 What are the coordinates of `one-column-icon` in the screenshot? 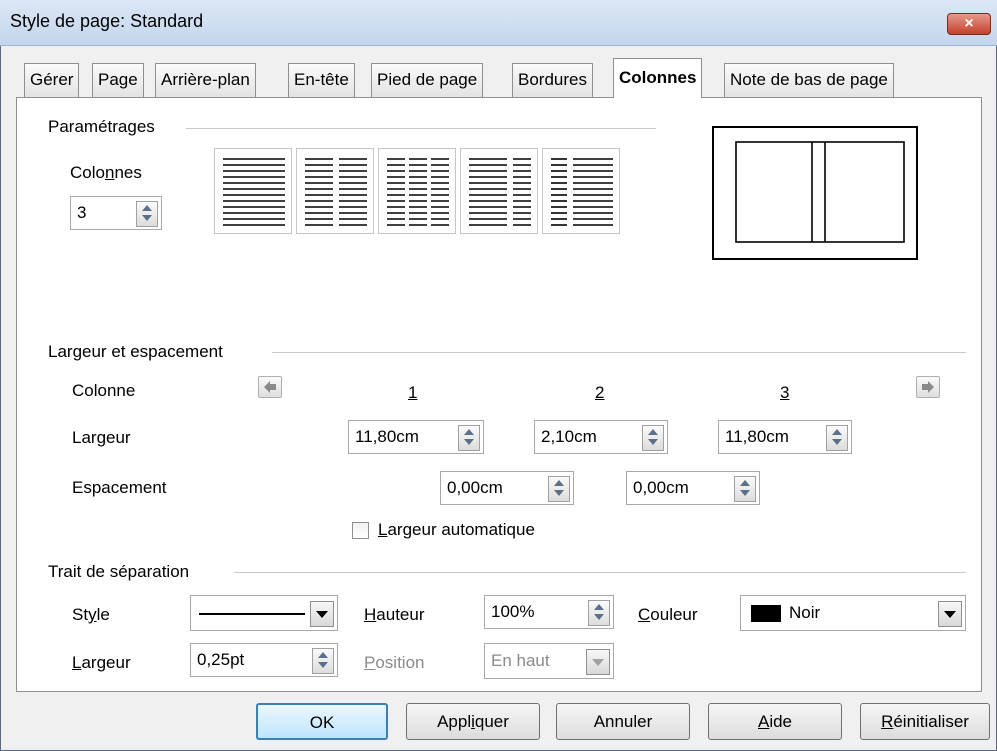 It's located at (254, 192).